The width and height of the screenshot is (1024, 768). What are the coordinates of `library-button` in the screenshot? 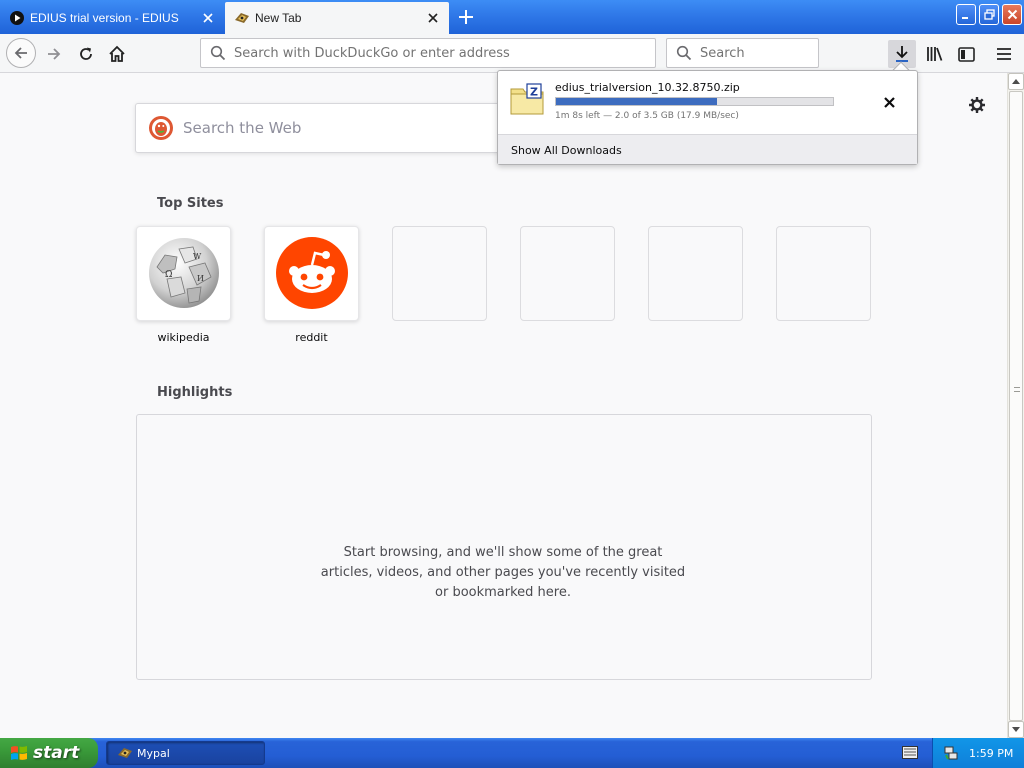 It's located at (935, 54).